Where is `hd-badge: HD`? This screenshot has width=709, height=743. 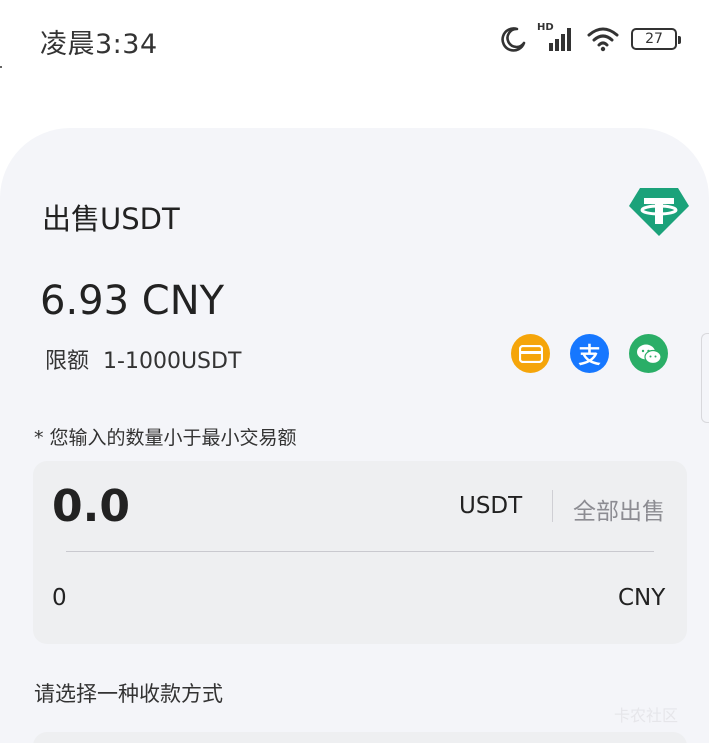 hd-badge: HD is located at coordinates (545, 27).